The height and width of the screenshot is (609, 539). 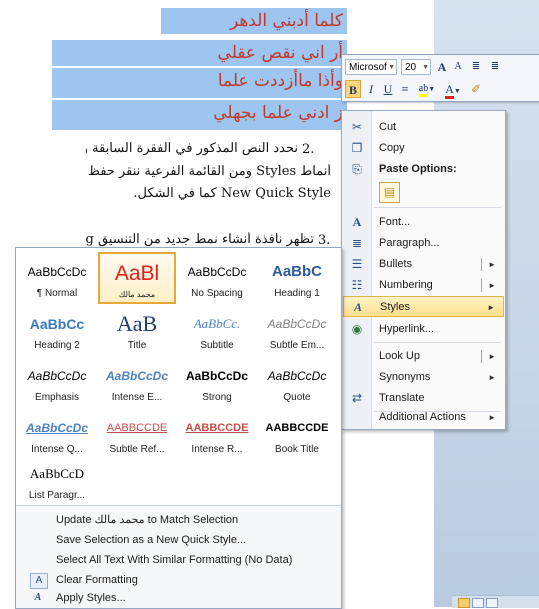 What do you see at coordinates (178, 580) in the screenshot?
I see `clear-formatting: A Clear Formatting` at bounding box center [178, 580].